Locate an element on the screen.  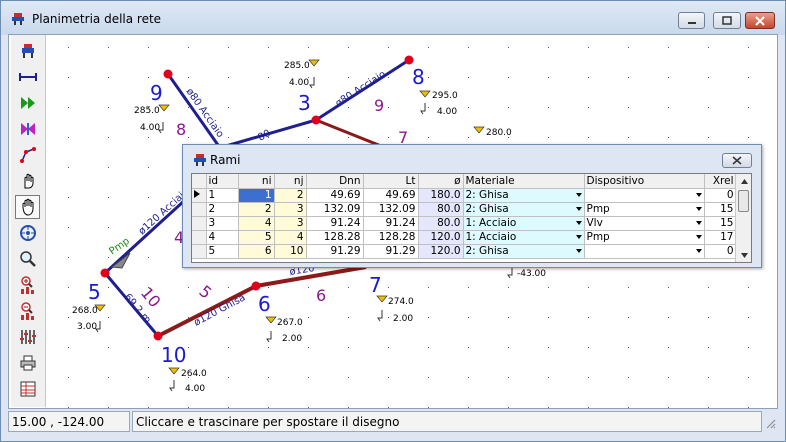
tool-hand-button is located at coordinates (27, 181).